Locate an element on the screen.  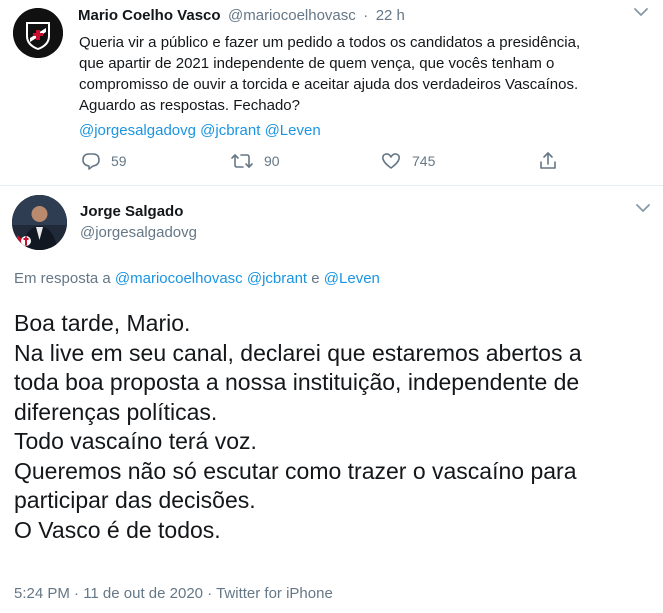
reply-count: 59 is located at coordinates (119, 161).